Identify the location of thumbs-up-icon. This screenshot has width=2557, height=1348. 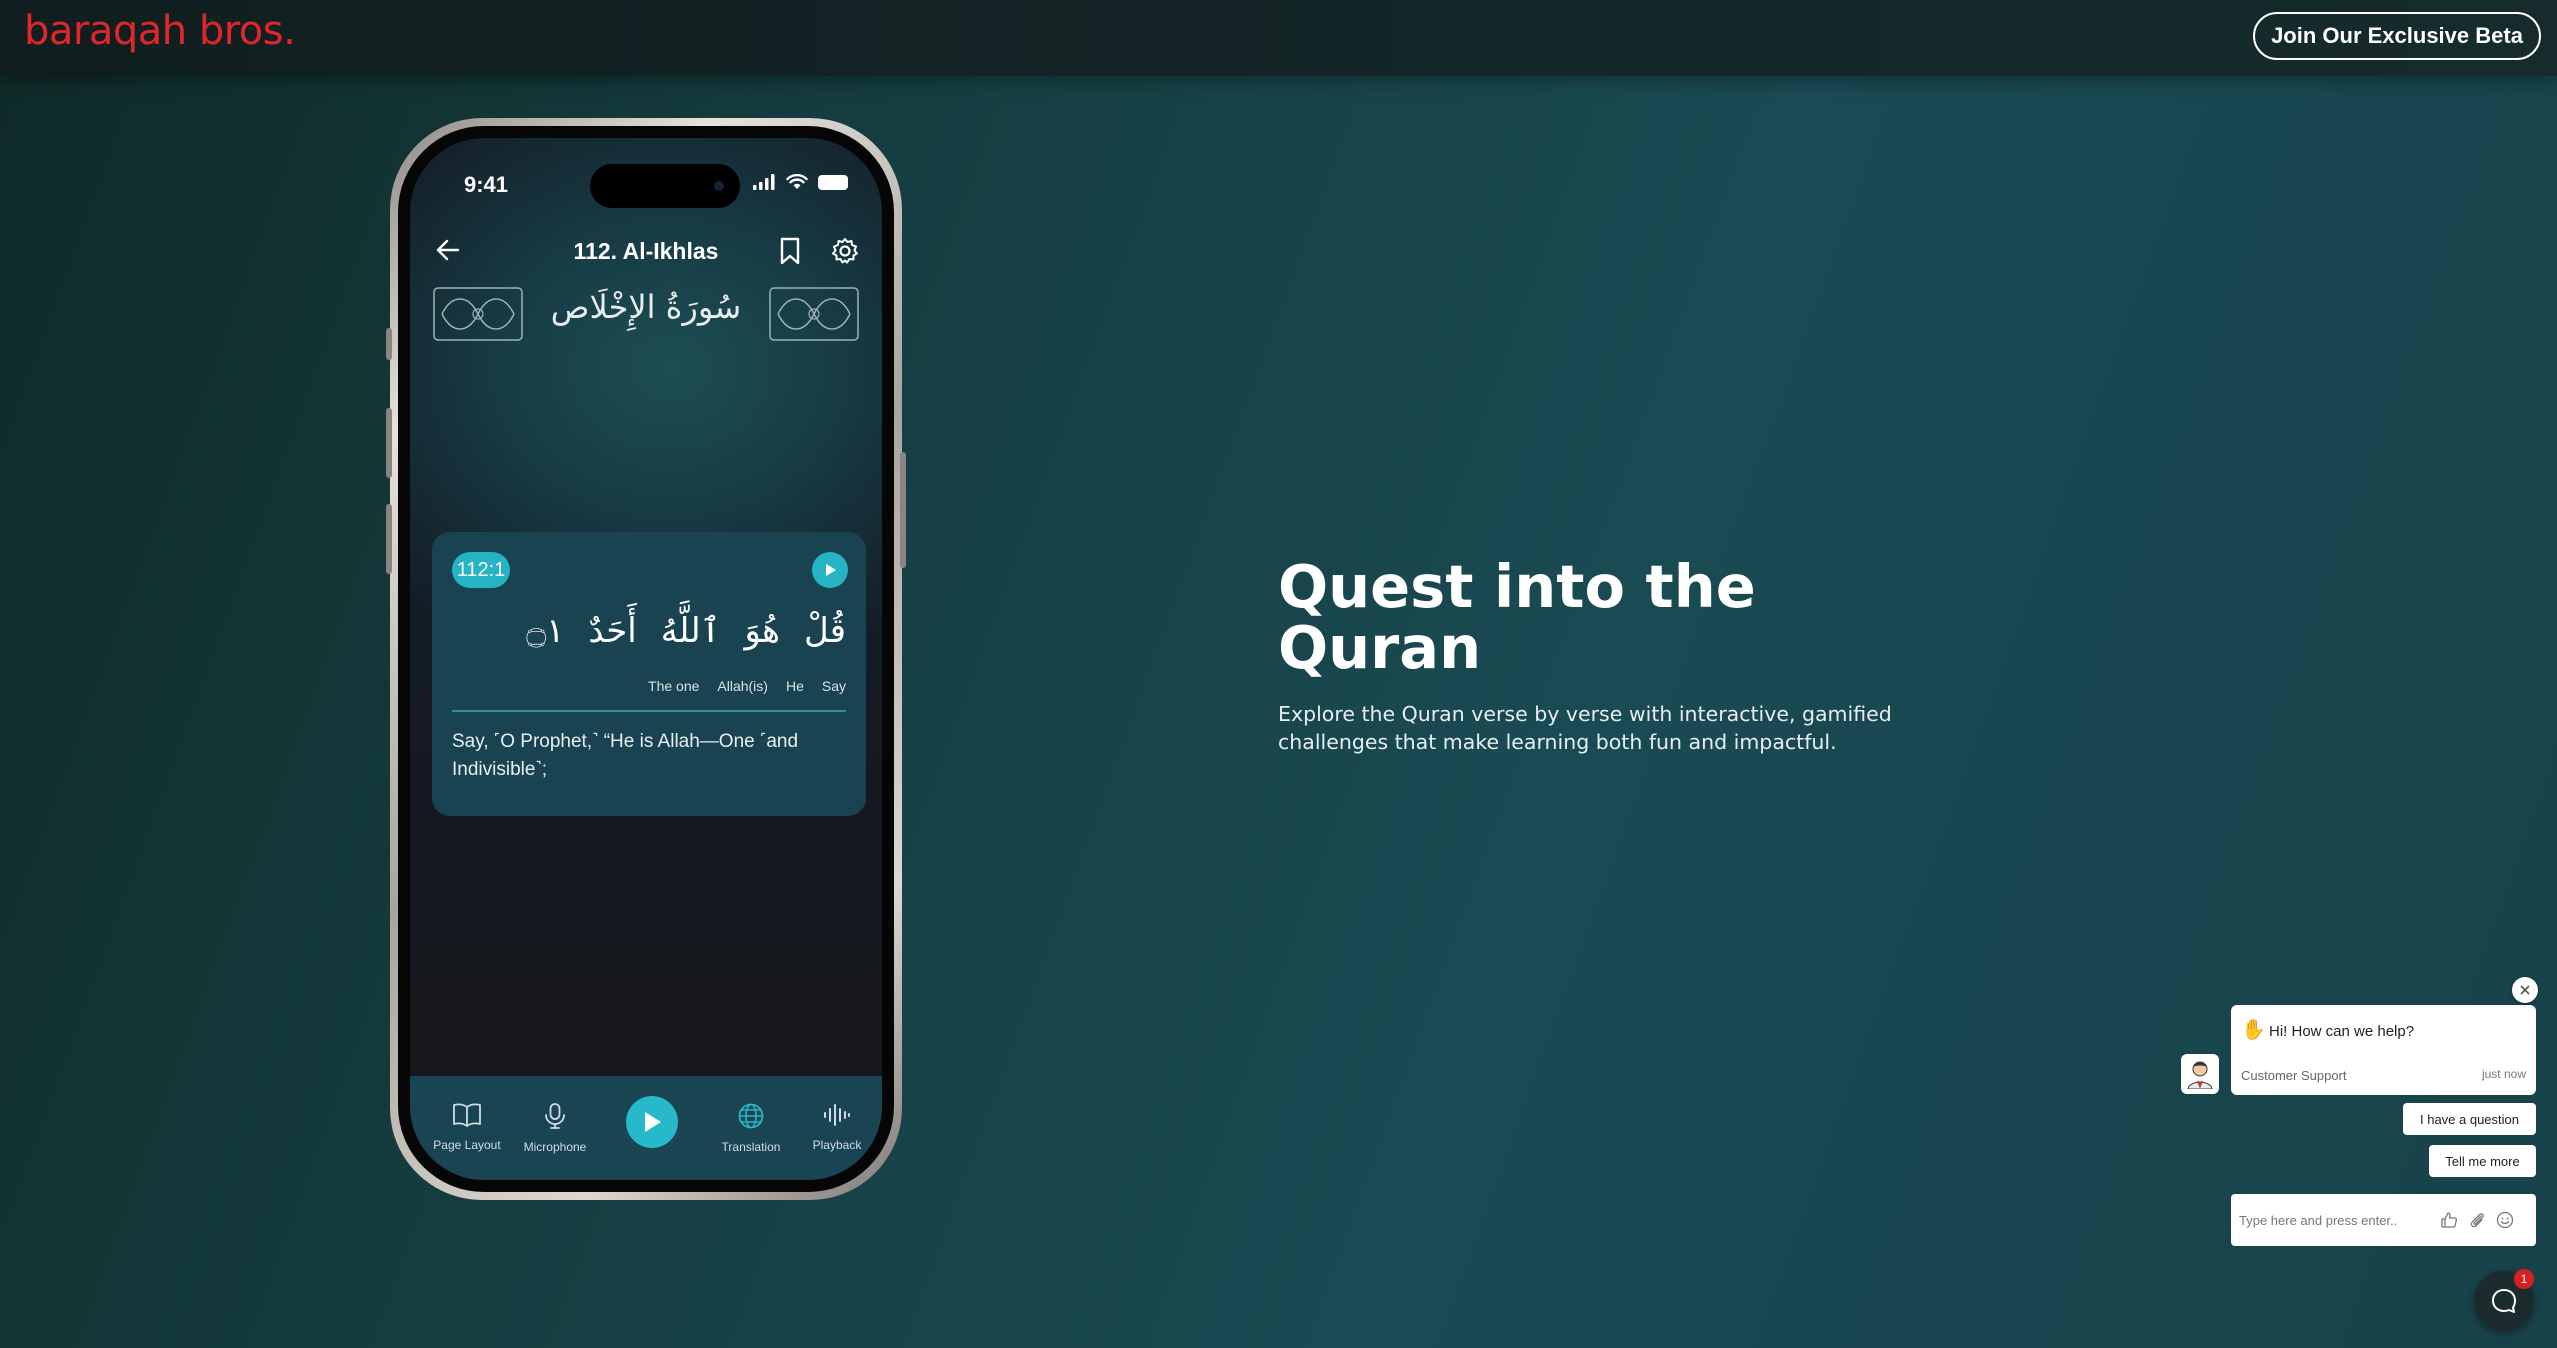
(2449, 1220).